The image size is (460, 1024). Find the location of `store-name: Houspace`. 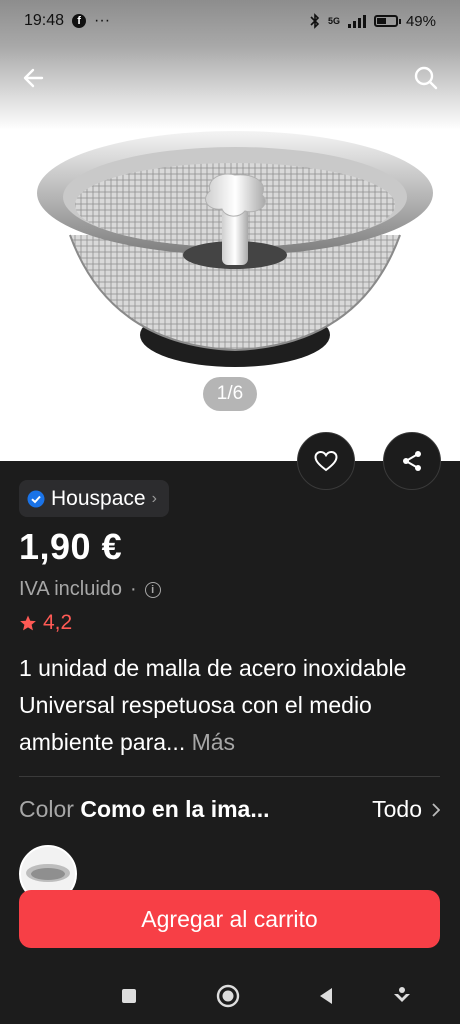

store-name: Houspace is located at coordinates (98, 498).